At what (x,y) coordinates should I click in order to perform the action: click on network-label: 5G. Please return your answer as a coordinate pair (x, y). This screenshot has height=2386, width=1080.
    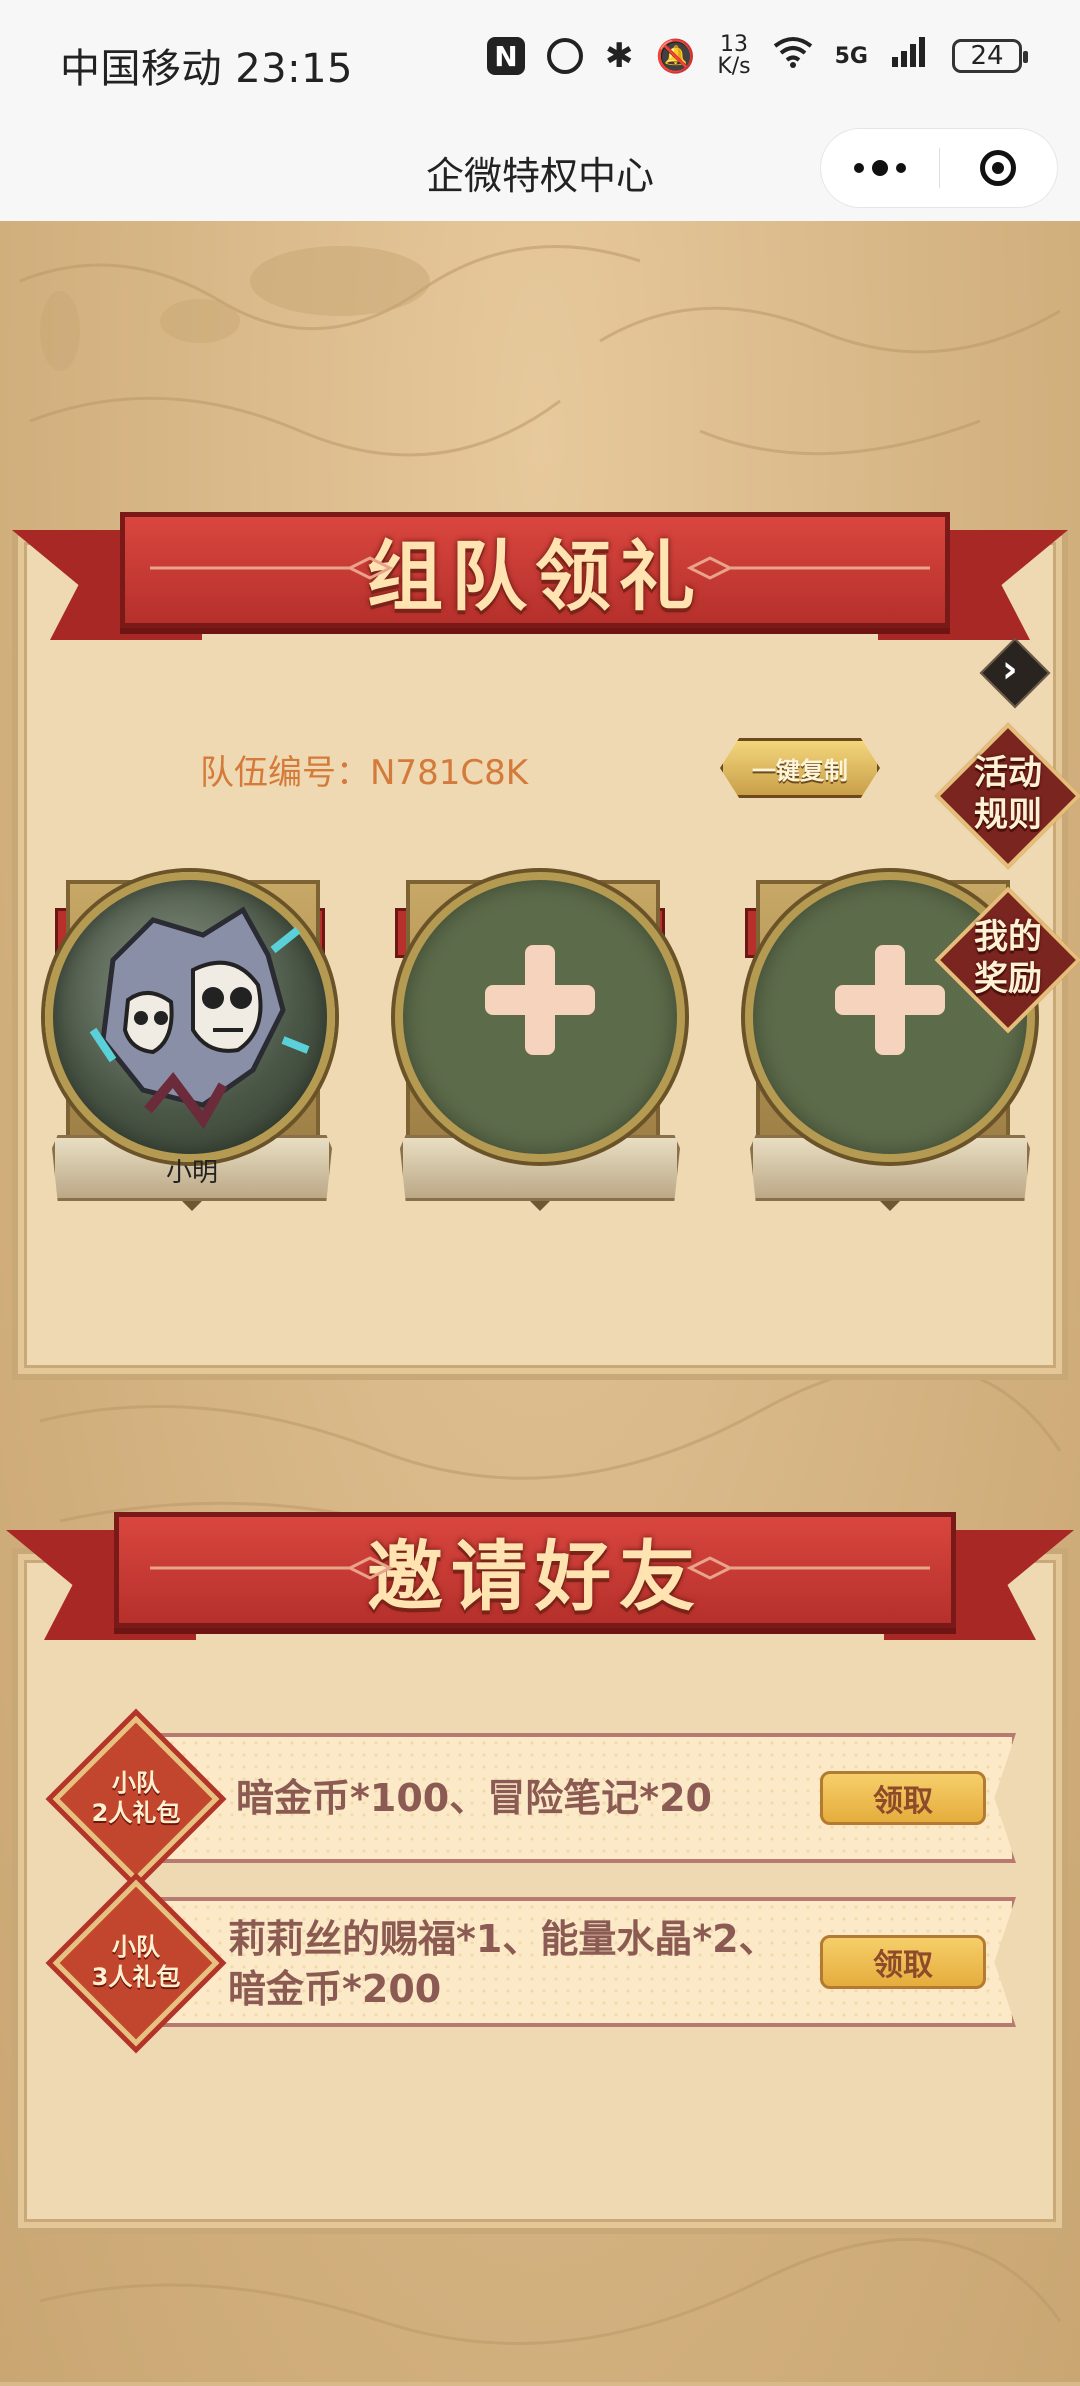
    Looking at the image, I should click on (851, 56).